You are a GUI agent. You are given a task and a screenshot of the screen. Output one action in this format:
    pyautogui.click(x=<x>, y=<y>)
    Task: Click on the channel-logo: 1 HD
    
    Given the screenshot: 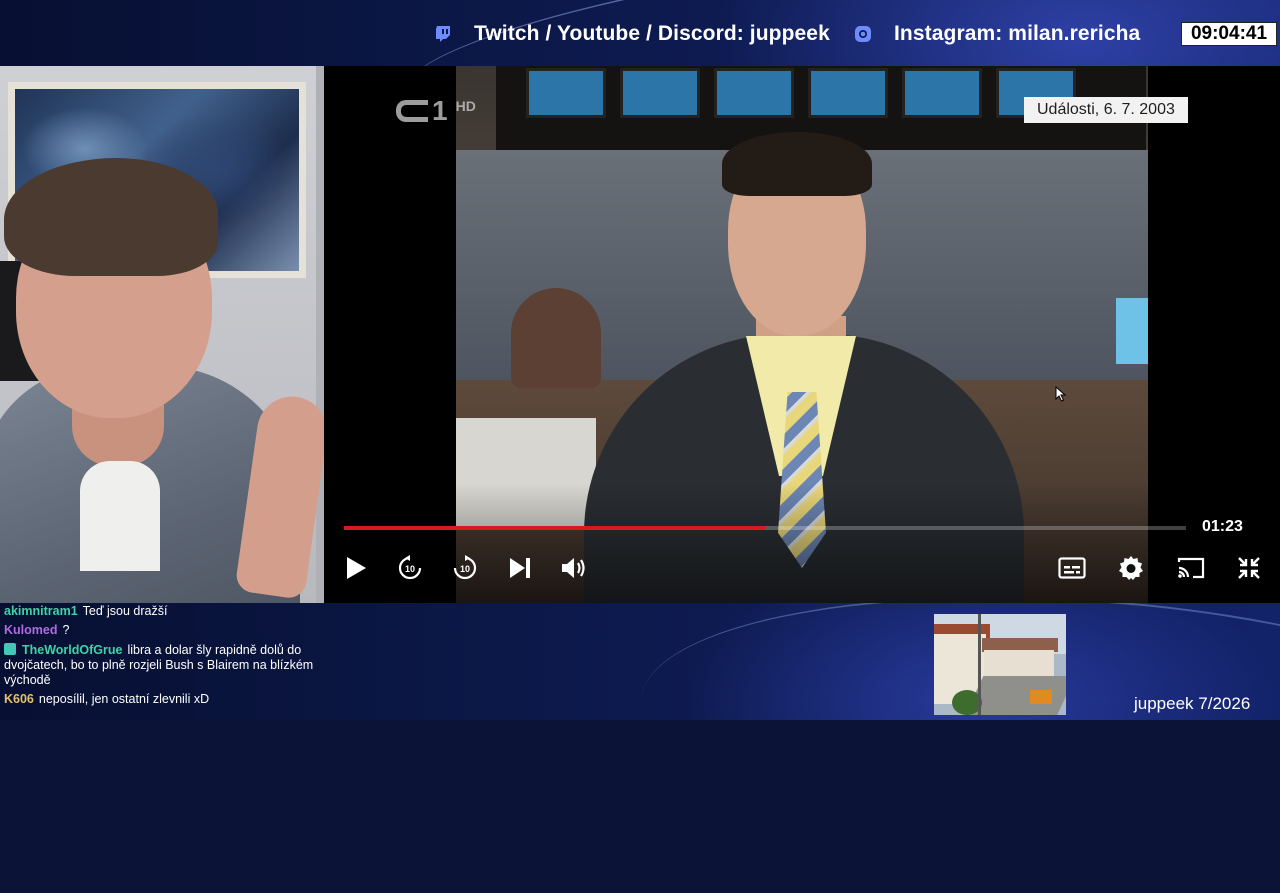 What is the action you would take?
    pyautogui.click(x=436, y=110)
    